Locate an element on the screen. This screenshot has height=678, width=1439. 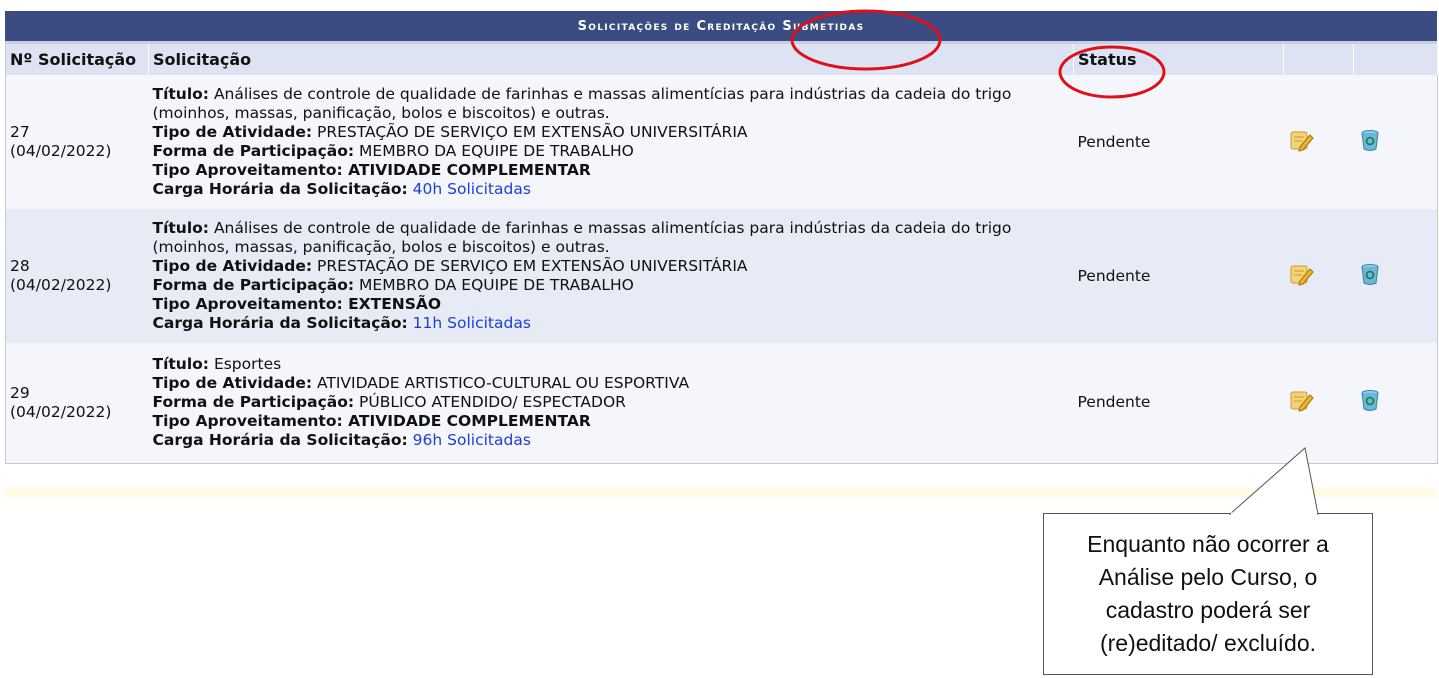
col-header-delete is located at coordinates (1395, 59).